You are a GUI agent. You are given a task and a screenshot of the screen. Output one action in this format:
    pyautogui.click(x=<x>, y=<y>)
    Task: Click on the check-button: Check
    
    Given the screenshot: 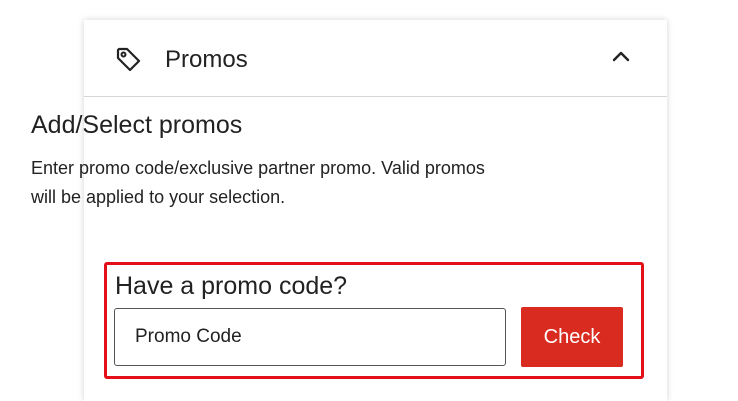 What is the action you would take?
    pyautogui.click(x=572, y=337)
    